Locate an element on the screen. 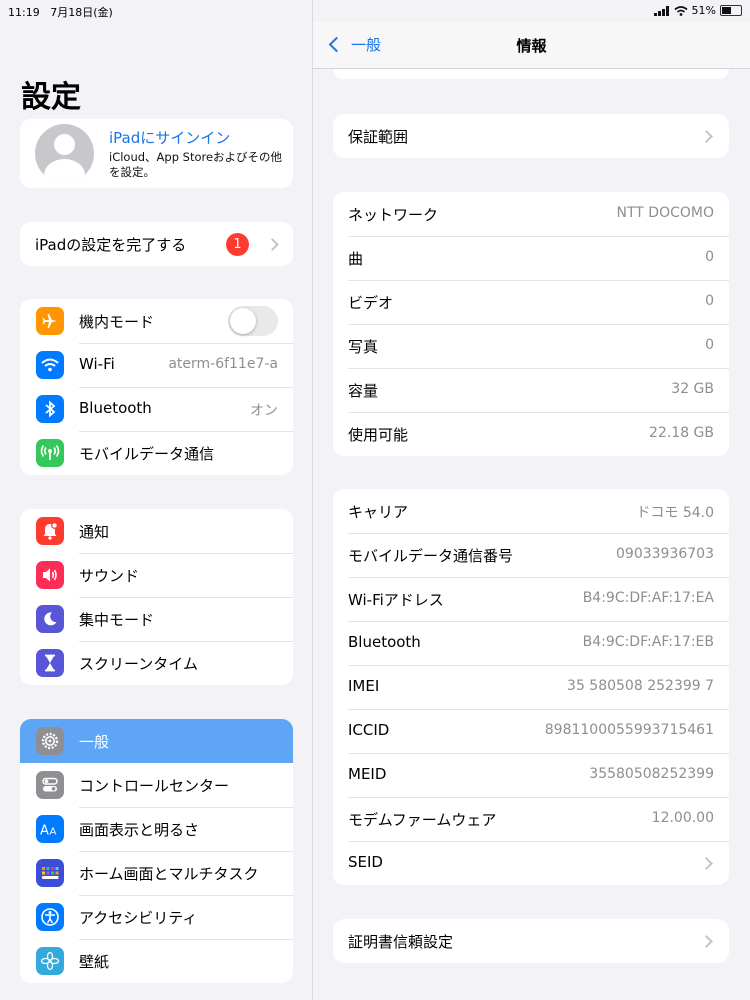 This screenshot has height=1000, width=750. row-label: 証明書信頼設定 is located at coordinates (401, 942).